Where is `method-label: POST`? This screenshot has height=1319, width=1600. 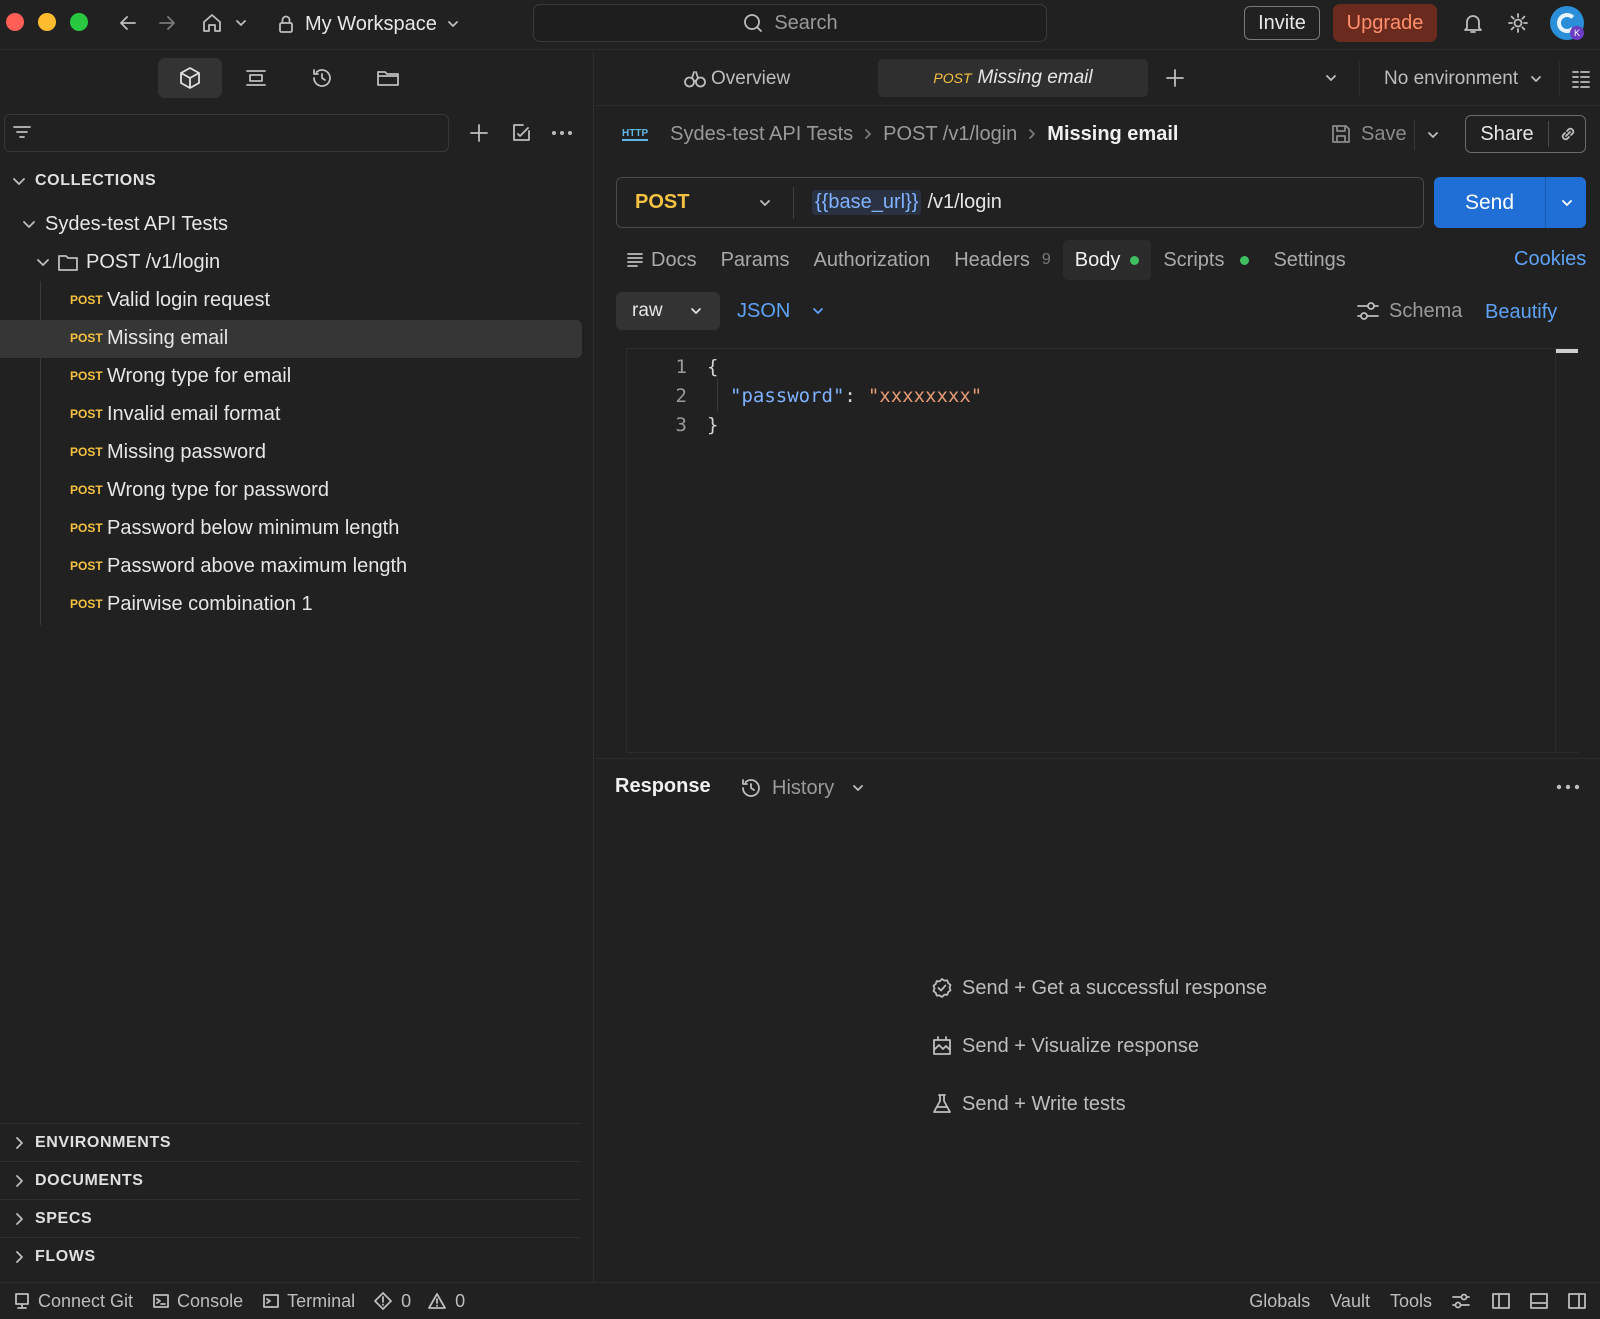 method-label: POST is located at coordinates (662, 202).